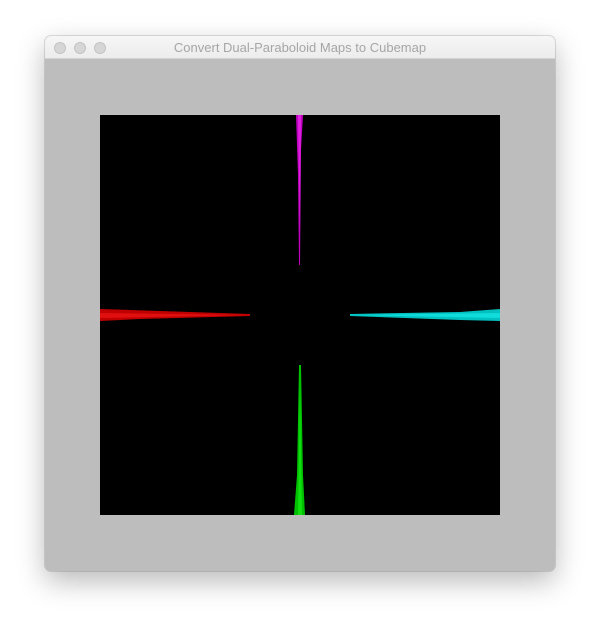 This screenshot has width=600, height=623. I want to click on title-bar: Convert Dual-Paraboloid Maps to Cubemap, so click(300, 47).